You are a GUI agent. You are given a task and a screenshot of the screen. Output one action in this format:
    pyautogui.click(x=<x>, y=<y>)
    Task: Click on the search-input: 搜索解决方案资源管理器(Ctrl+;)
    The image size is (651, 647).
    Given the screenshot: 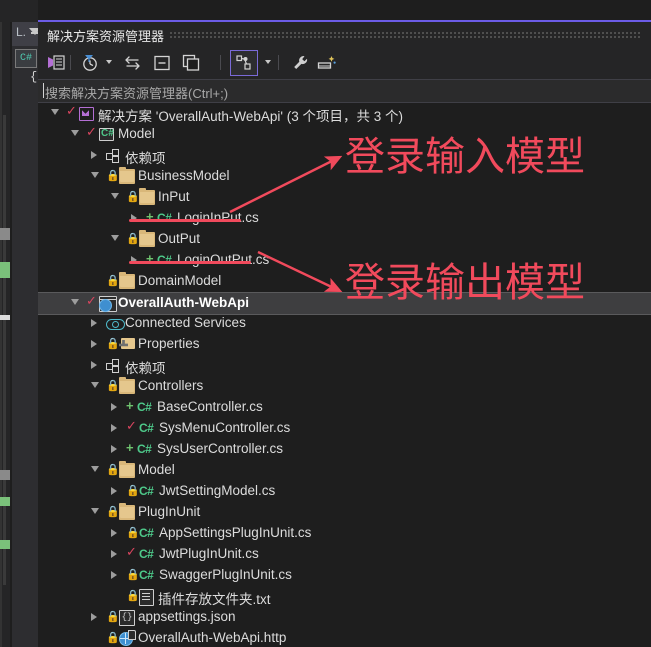 What is the action you would take?
    pyautogui.click(x=136, y=92)
    